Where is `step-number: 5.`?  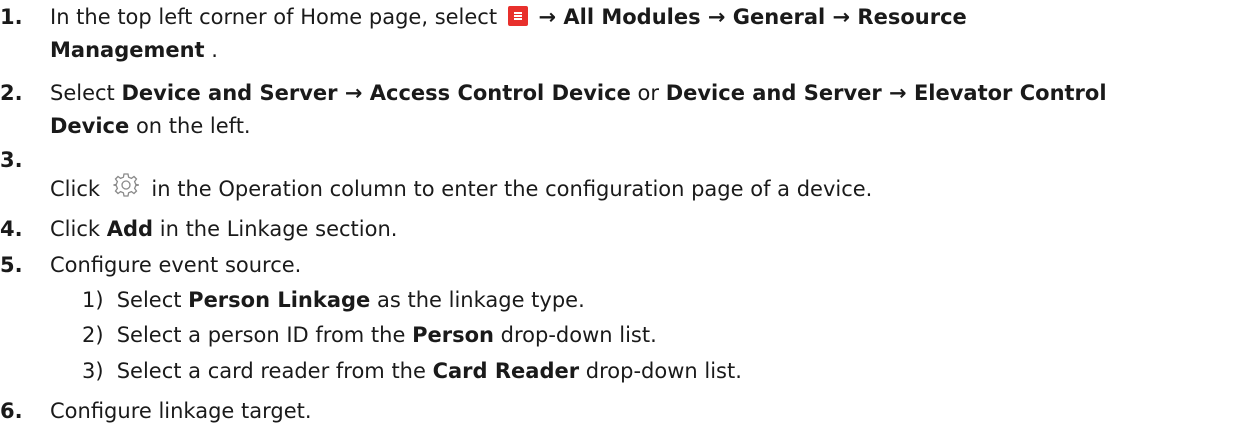 step-number: 5. is located at coordinates (11, 265).